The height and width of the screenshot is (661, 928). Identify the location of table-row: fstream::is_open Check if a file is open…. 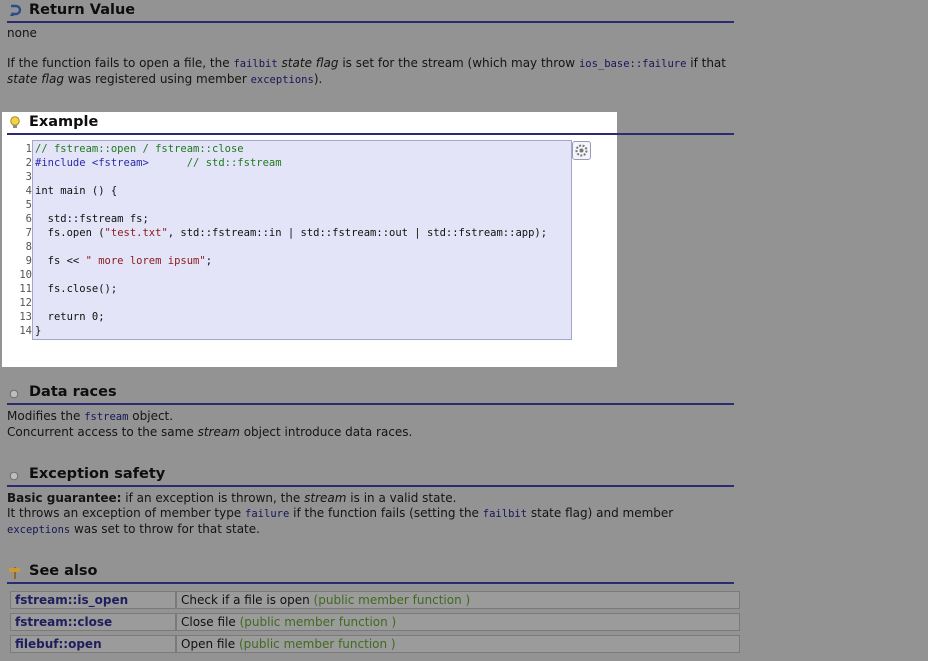
(375, 600).